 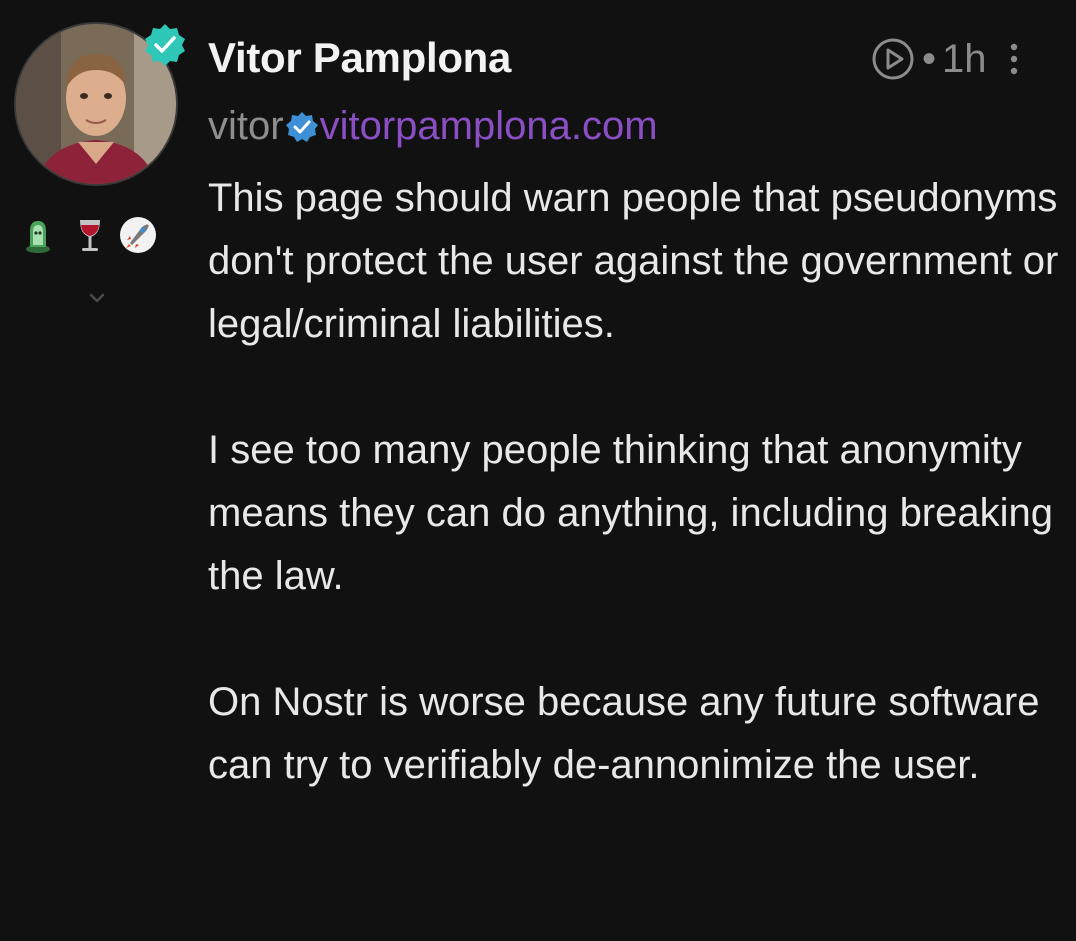 What do you see at coordinates (165, 45) in the screenshot?
I see `verified-icon` at bounding box center [165, 45].